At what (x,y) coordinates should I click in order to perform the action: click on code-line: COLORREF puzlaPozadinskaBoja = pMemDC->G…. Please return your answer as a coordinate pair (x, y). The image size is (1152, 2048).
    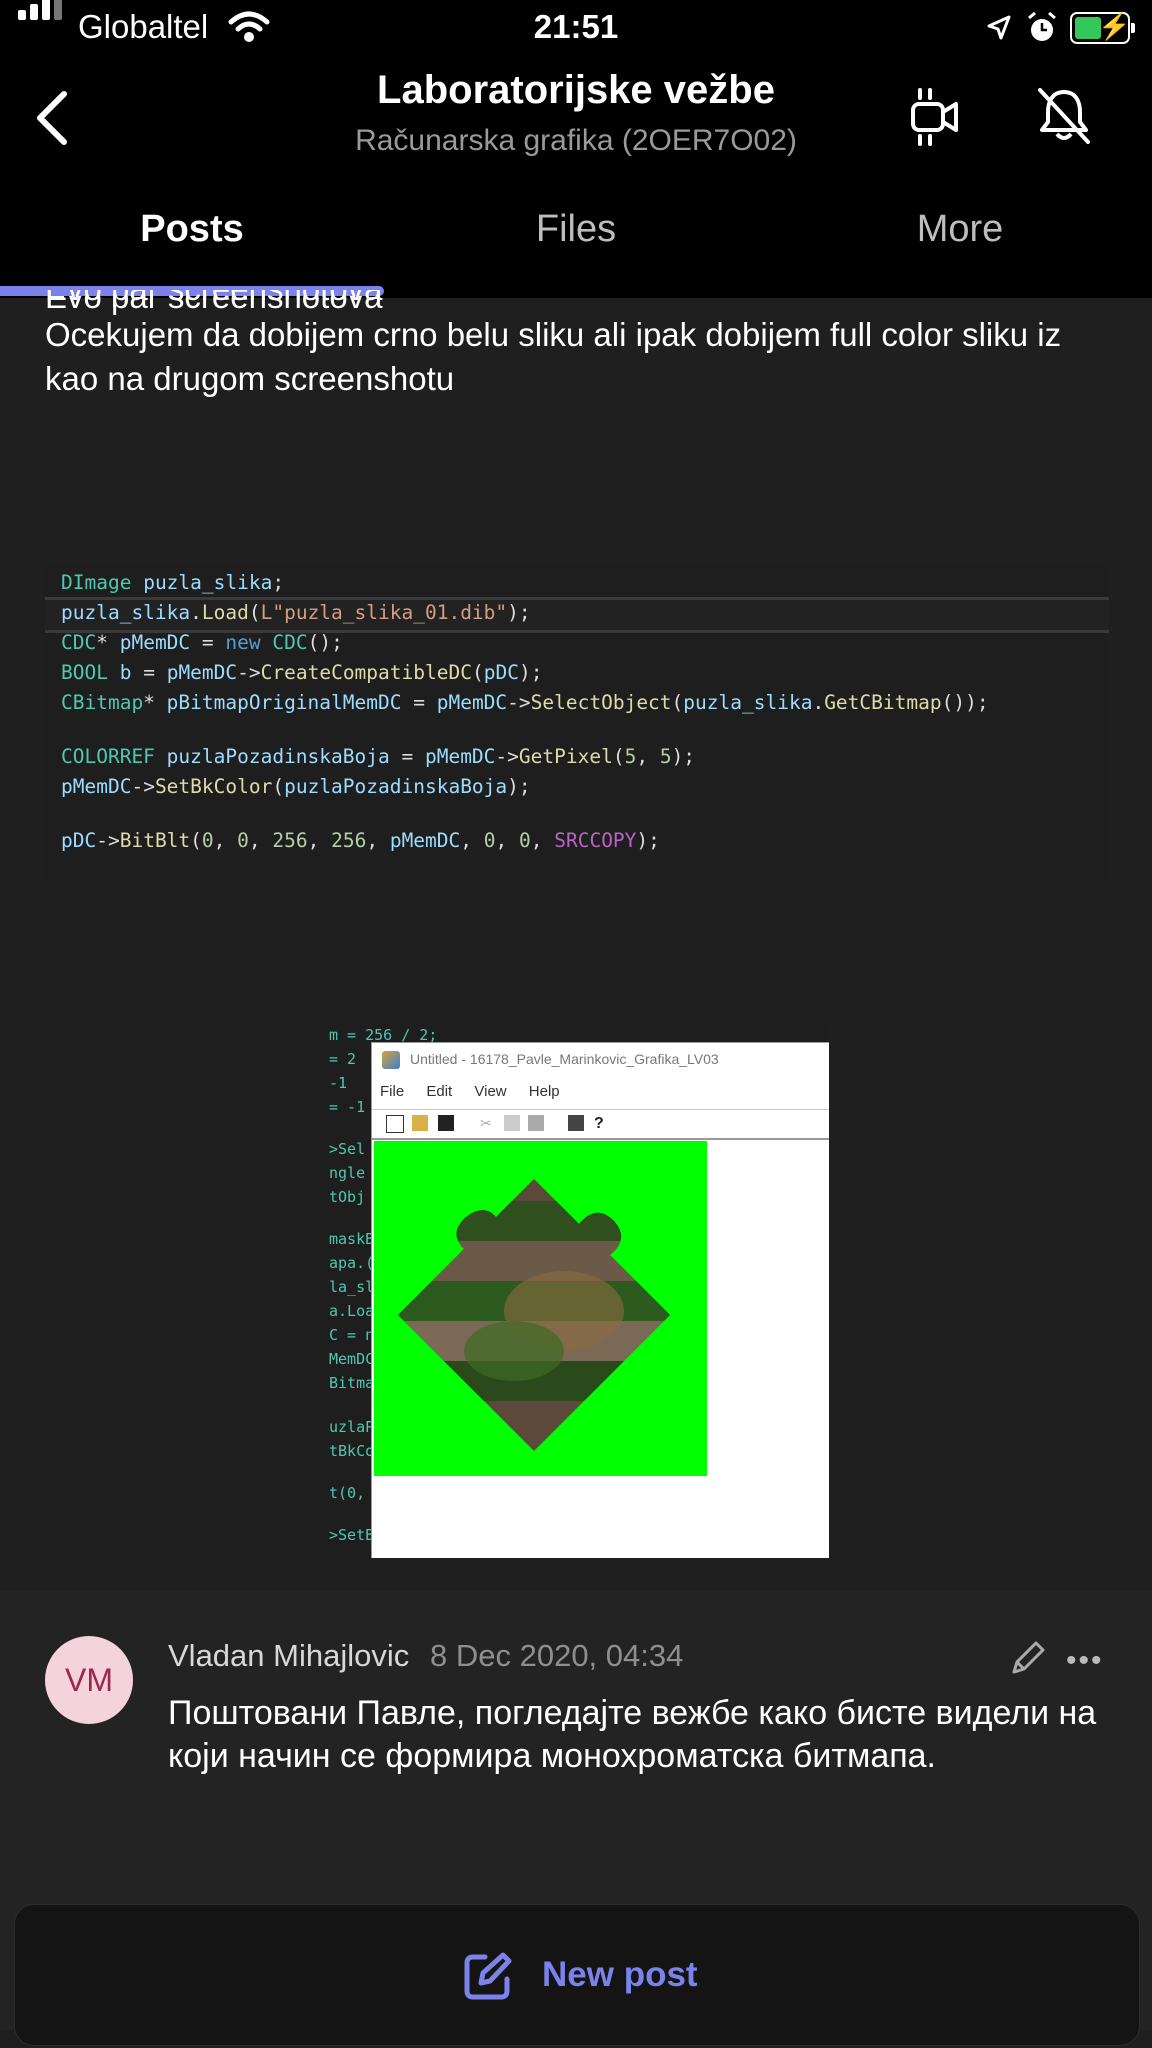
    Looking at the image, I should click on (378, 756).